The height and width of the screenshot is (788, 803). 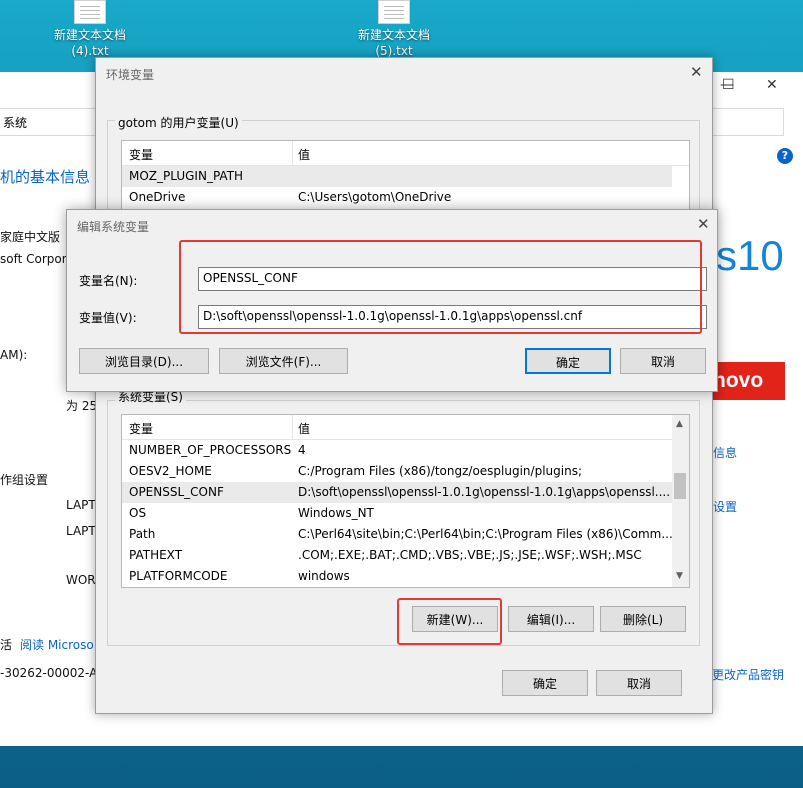 What do you see at coordinates (302, 450) in the screenshot?
I see `variable-value: 4` at bounding box center [302, 450].